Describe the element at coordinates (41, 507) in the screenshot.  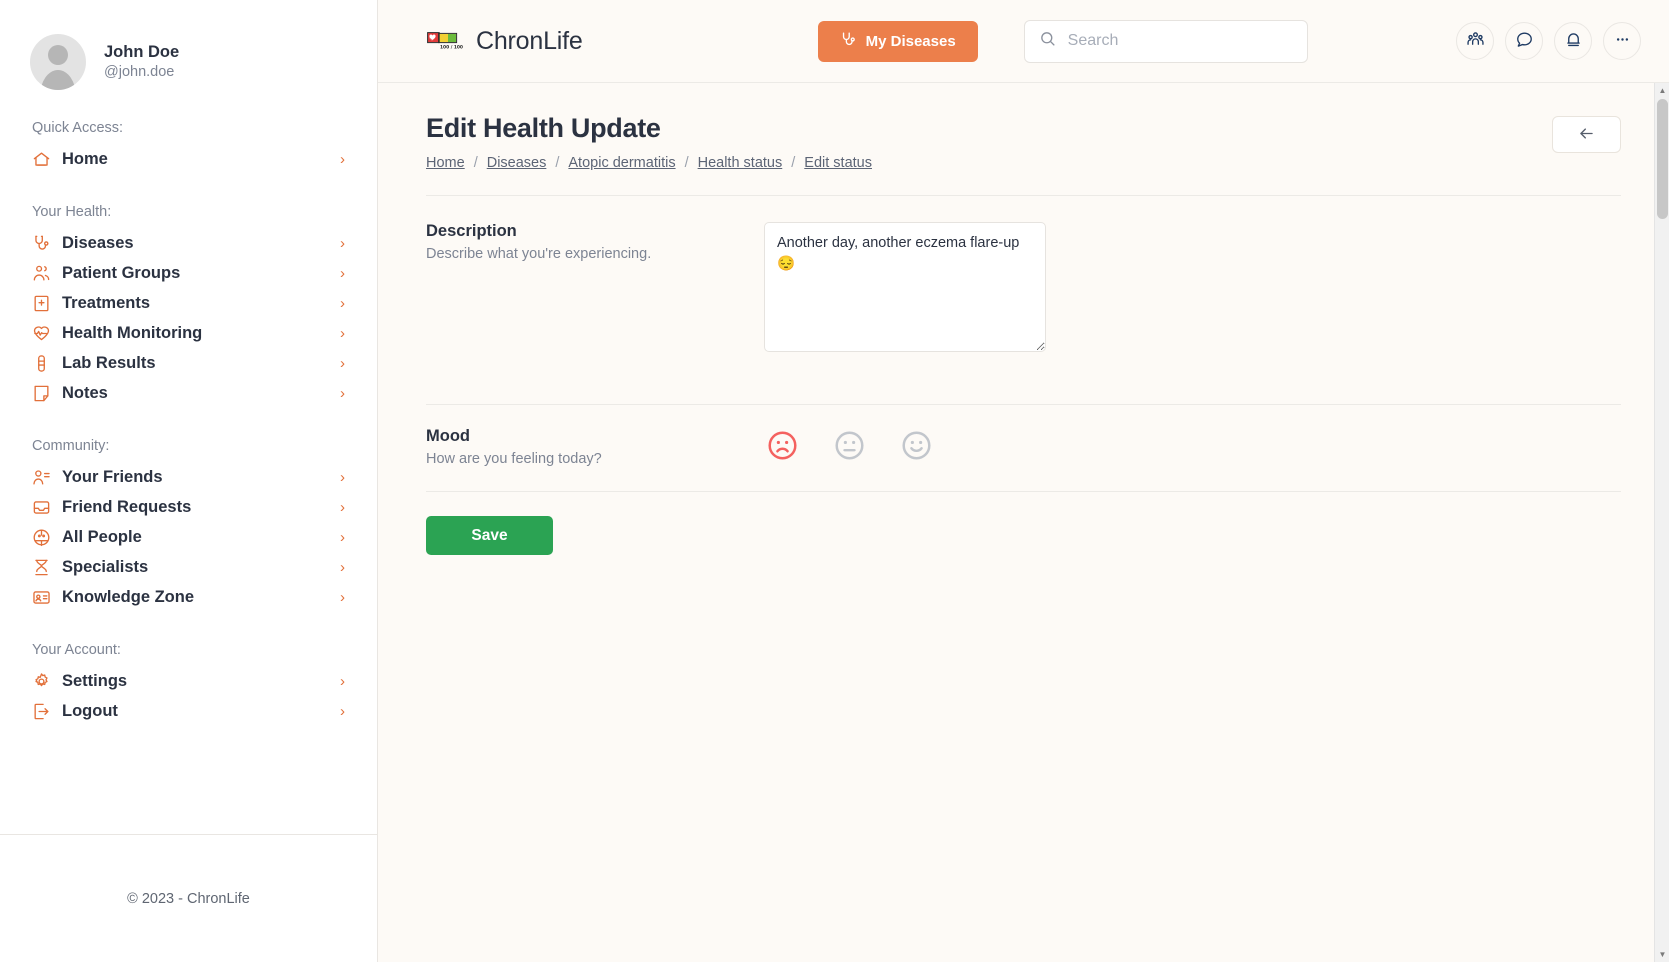
I see `inbox-icon` at that location.